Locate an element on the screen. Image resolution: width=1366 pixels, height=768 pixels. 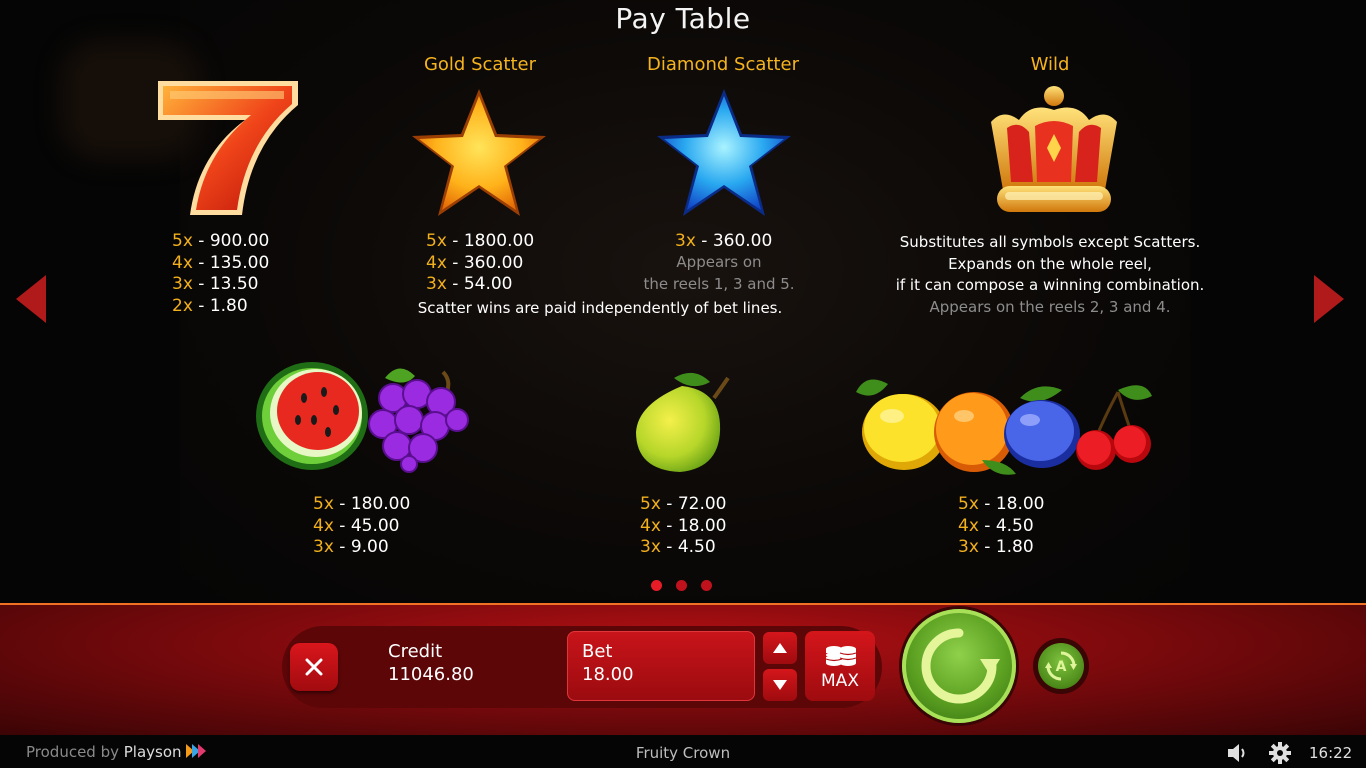
pay-row: 3x - 9.00 is located at coordinates (351, 547).